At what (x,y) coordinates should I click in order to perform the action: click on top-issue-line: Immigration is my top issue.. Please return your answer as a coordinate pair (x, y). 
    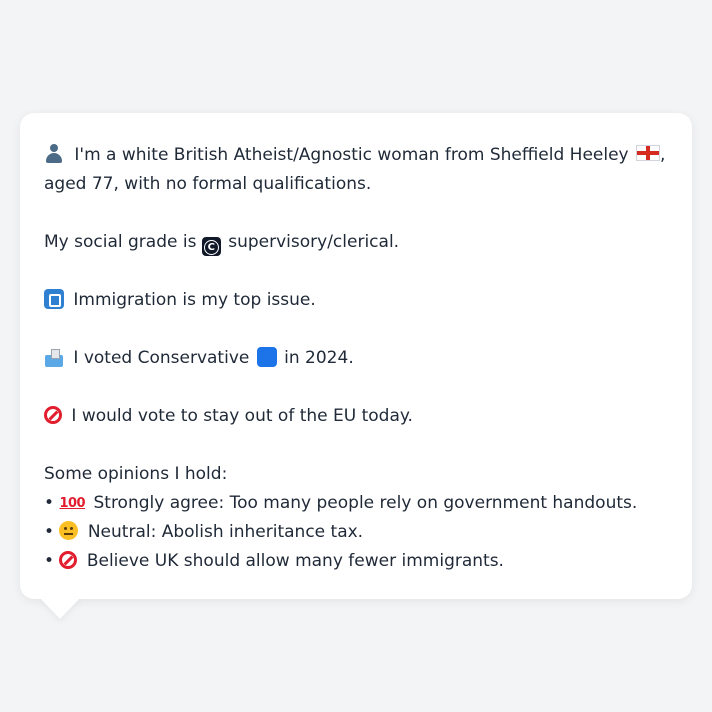
    Looking at the image, I should click on (356, 300).